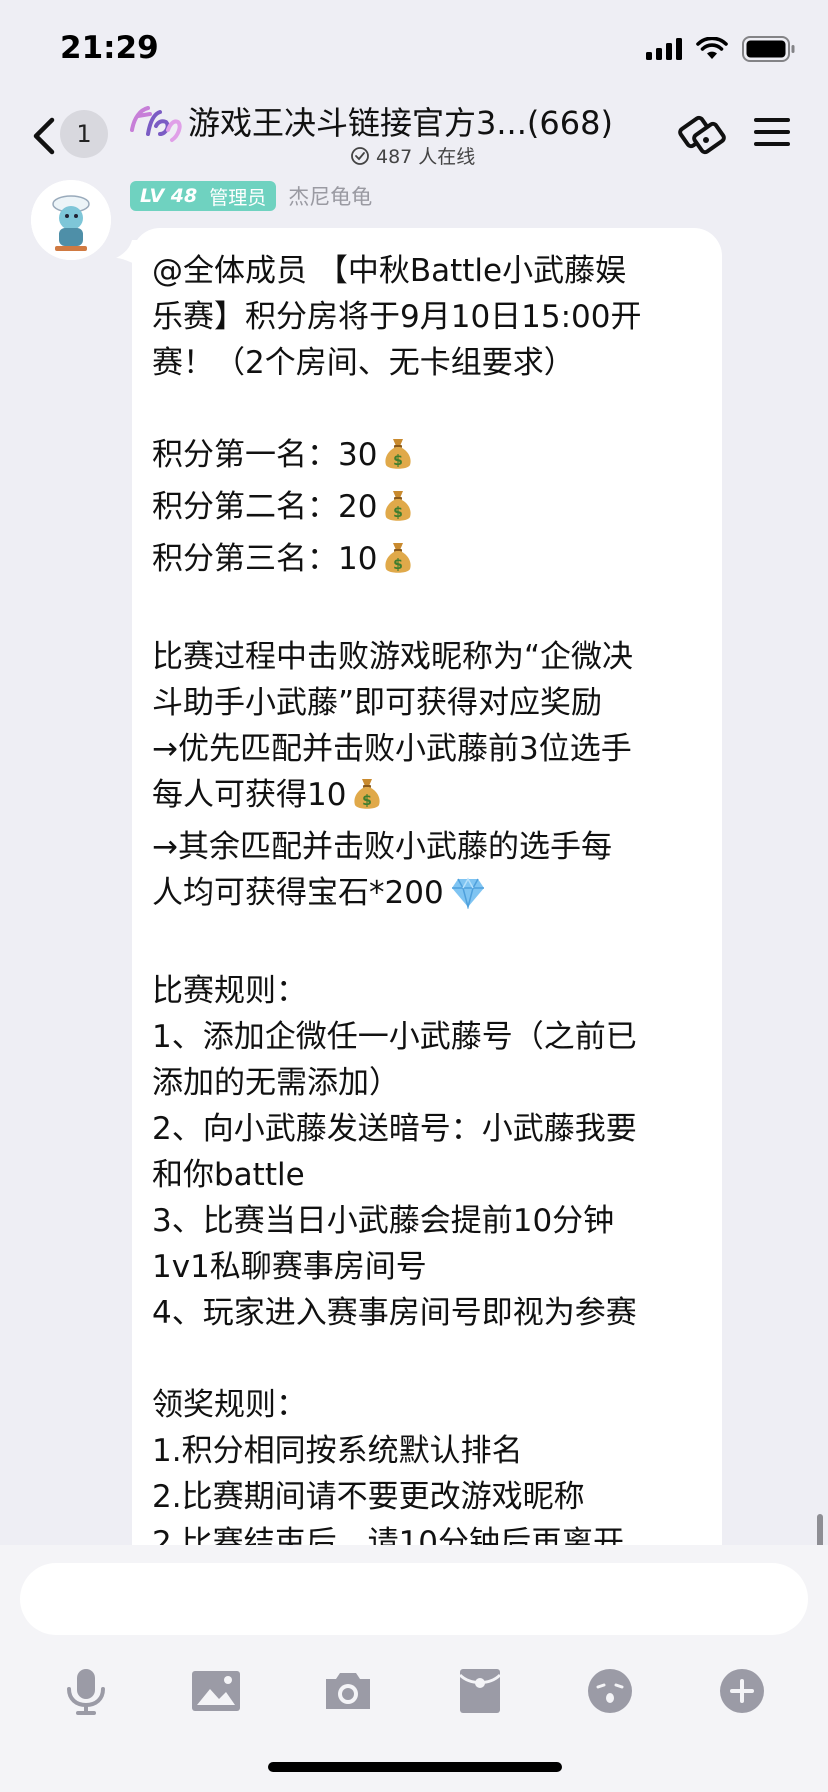  What do you see at coordinates (664, 49) in the screenshot?
I see `cellular-signal-icon` at bounding box center [664, 49].